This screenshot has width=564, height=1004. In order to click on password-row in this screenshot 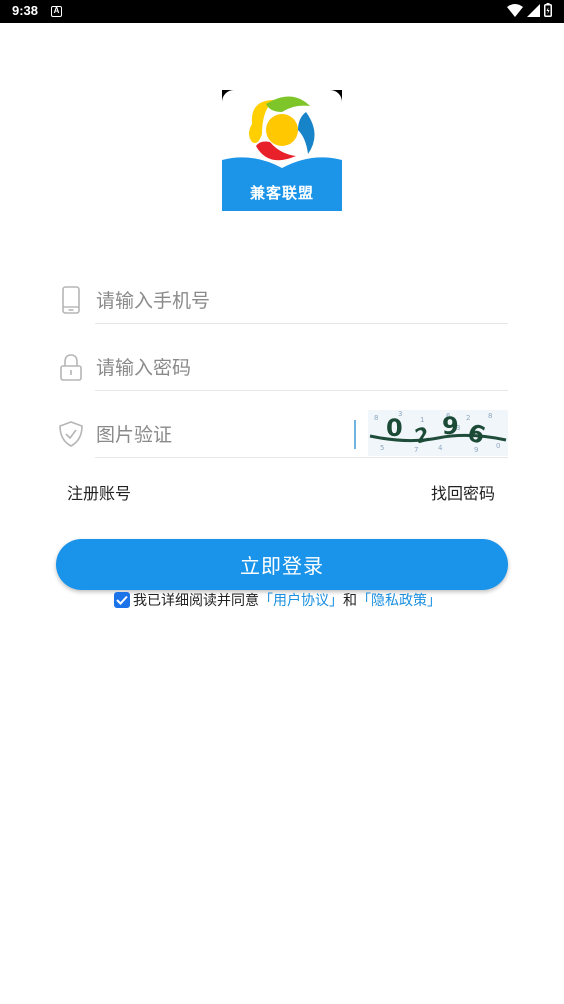, I will do `click(282, 368)`.